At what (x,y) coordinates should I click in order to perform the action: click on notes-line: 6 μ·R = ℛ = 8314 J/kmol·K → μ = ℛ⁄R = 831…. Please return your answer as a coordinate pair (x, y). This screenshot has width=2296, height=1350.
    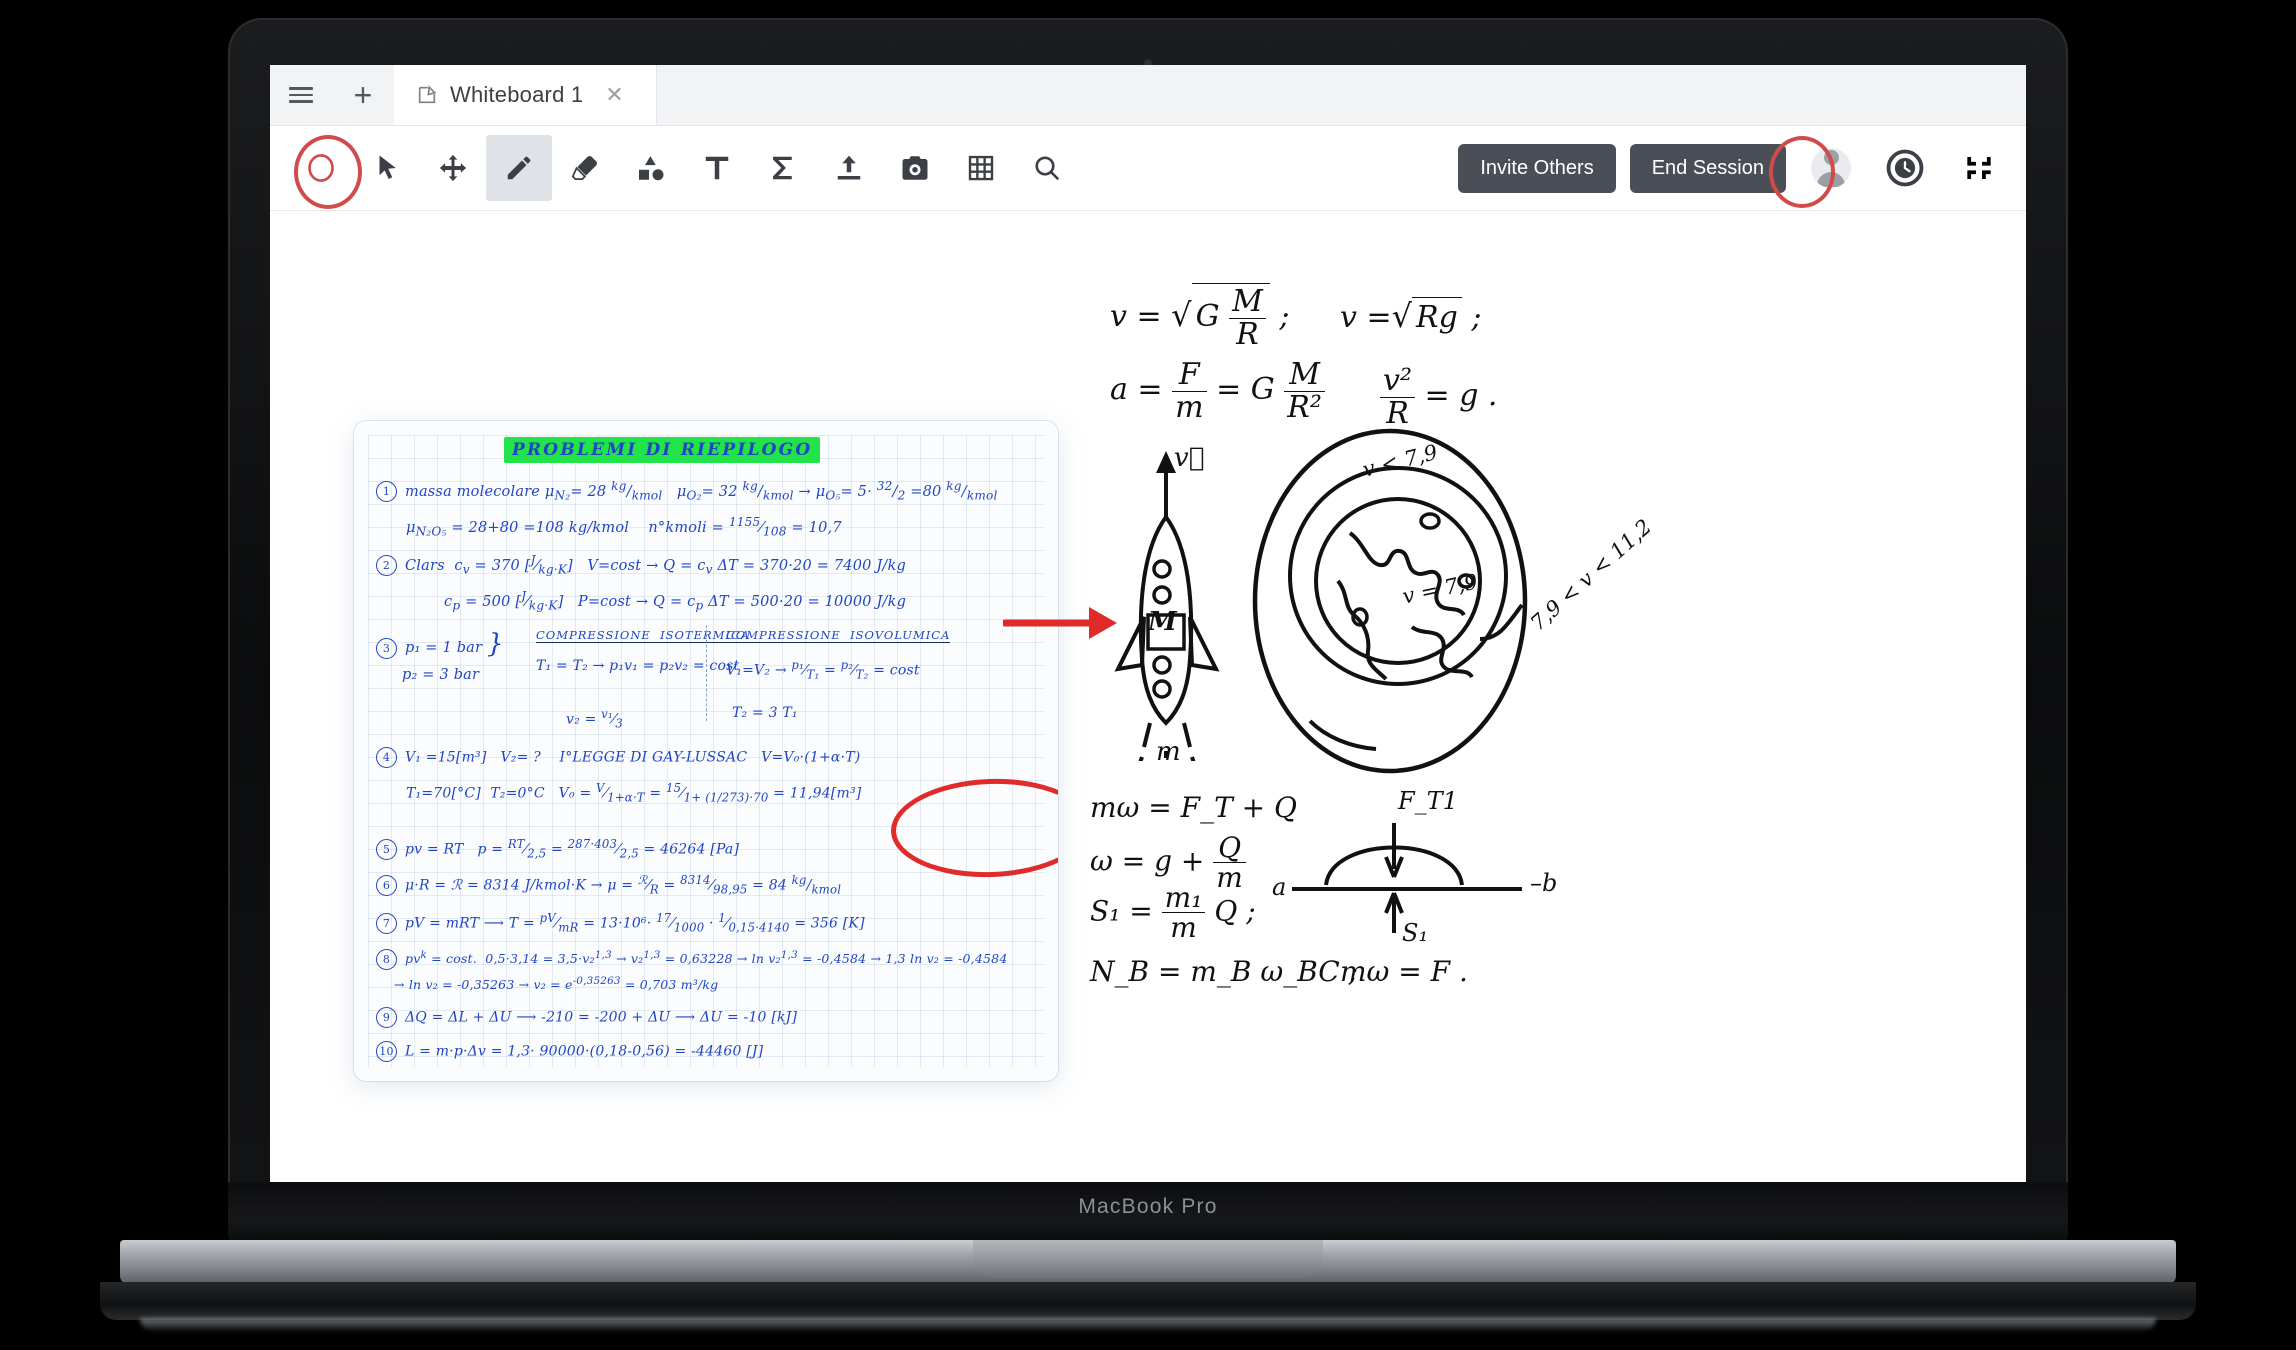
    Looking at the image, I should click on (608, 884).